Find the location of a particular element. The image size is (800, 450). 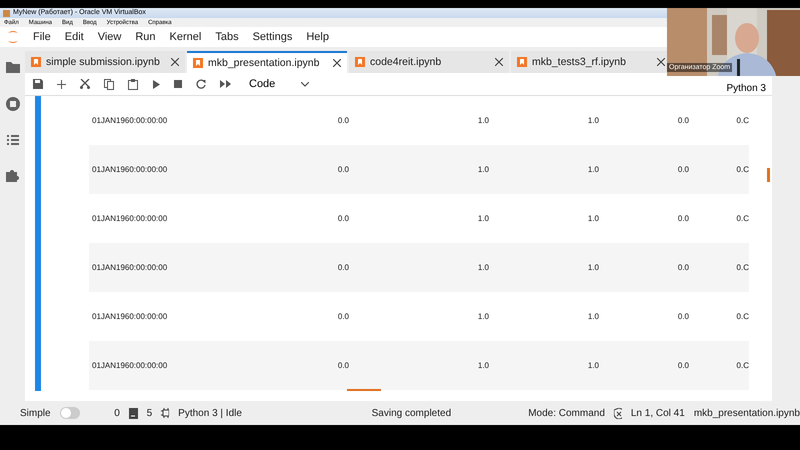

file-name: mkb_presentation.ipynb is located at coordinates (747, 413).